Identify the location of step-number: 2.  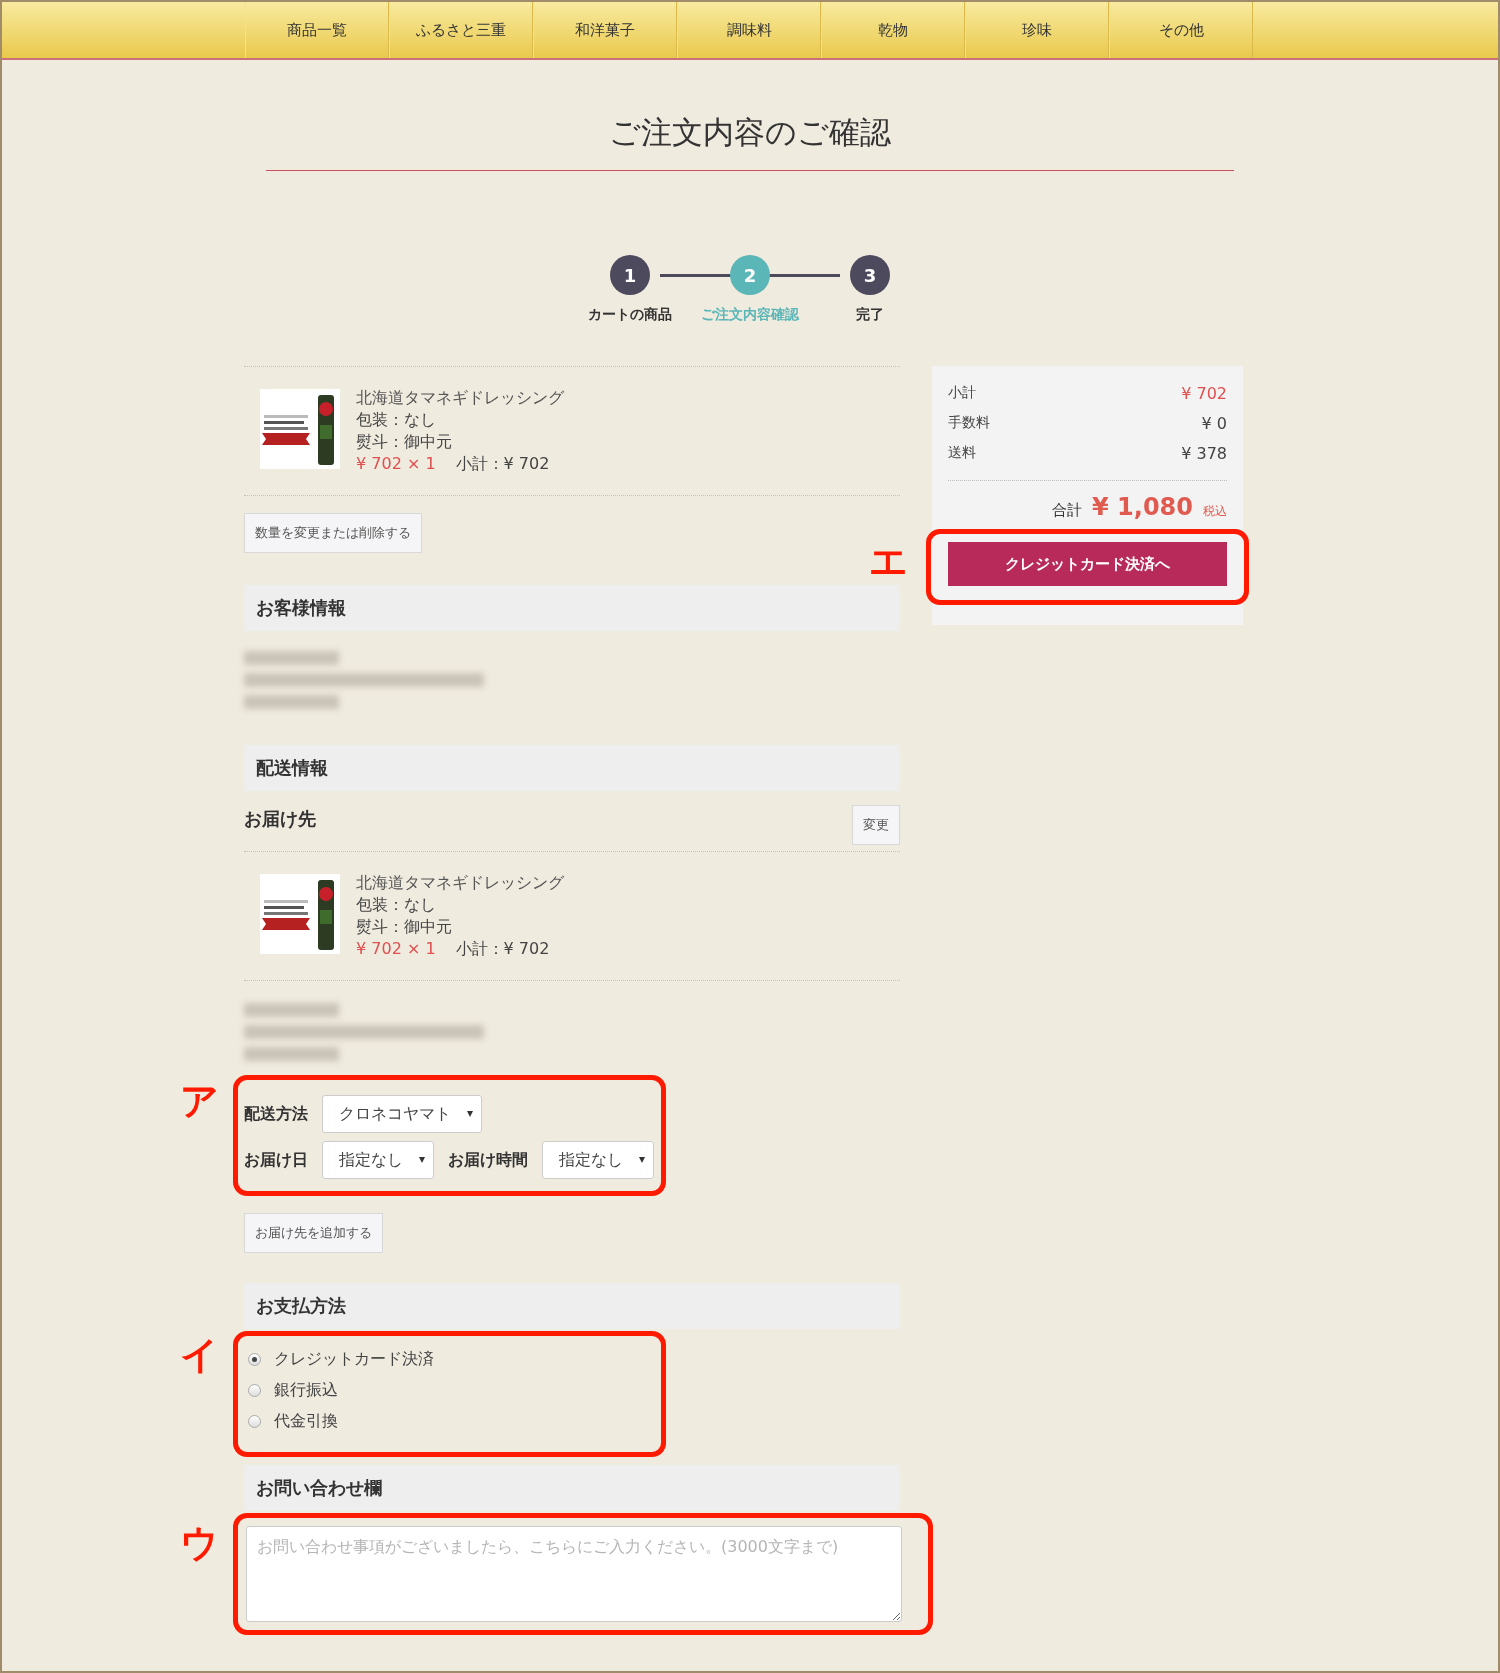
(750, 275).